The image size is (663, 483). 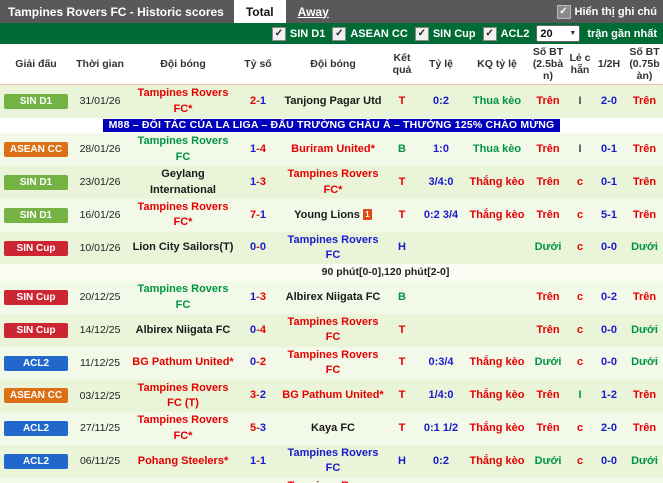 What do you see at coordinates (441, 101) in the screenshot?
I see `odds-cell: 0:2` at bounding box center [441, 101].